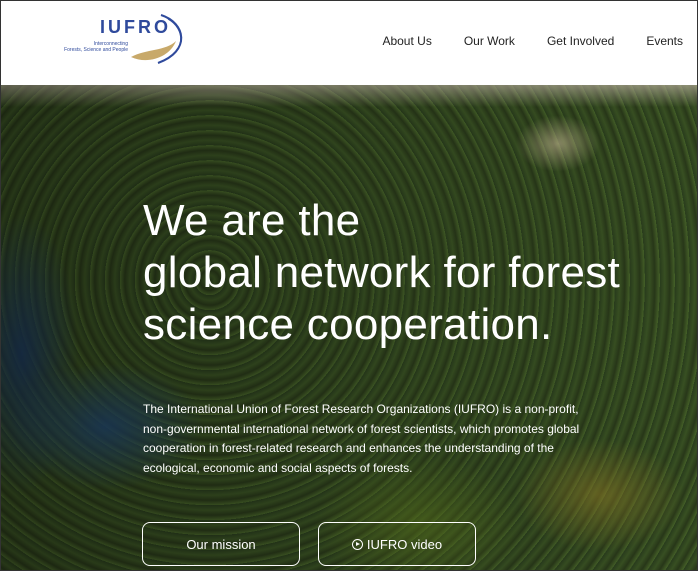  What do you see at coordinates (580, 41) in the screenshot?
I see `nav-get-involved: Get Involved` at bounding box center [580, 41].